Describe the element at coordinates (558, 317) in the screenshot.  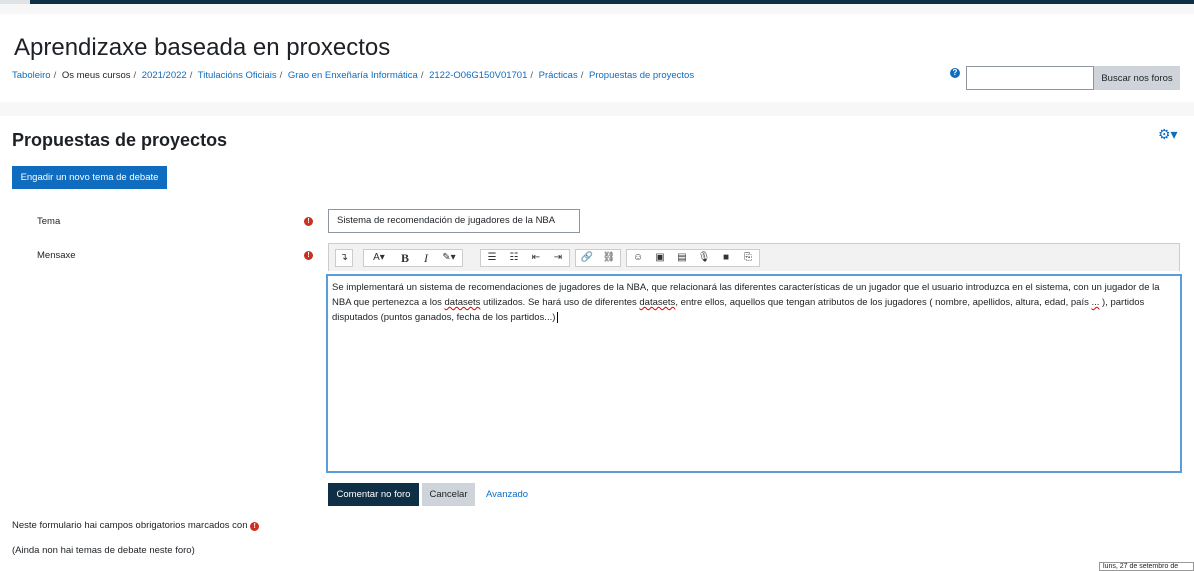
I see `text-cursor` at that location.